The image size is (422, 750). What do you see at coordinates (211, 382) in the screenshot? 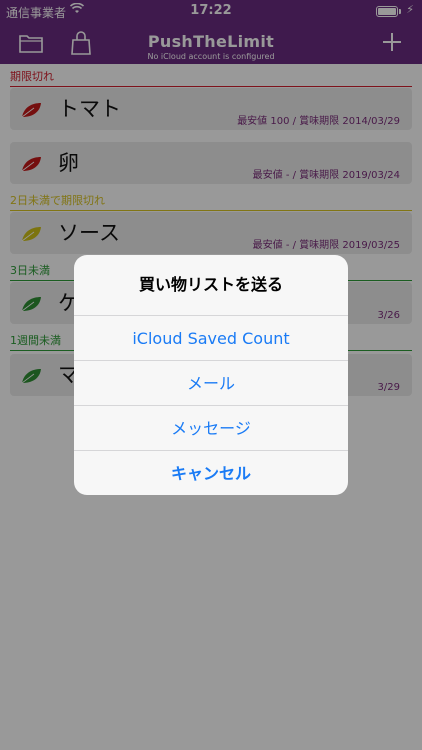
I see `mail-button: メール` at bounding box center [211, 382].